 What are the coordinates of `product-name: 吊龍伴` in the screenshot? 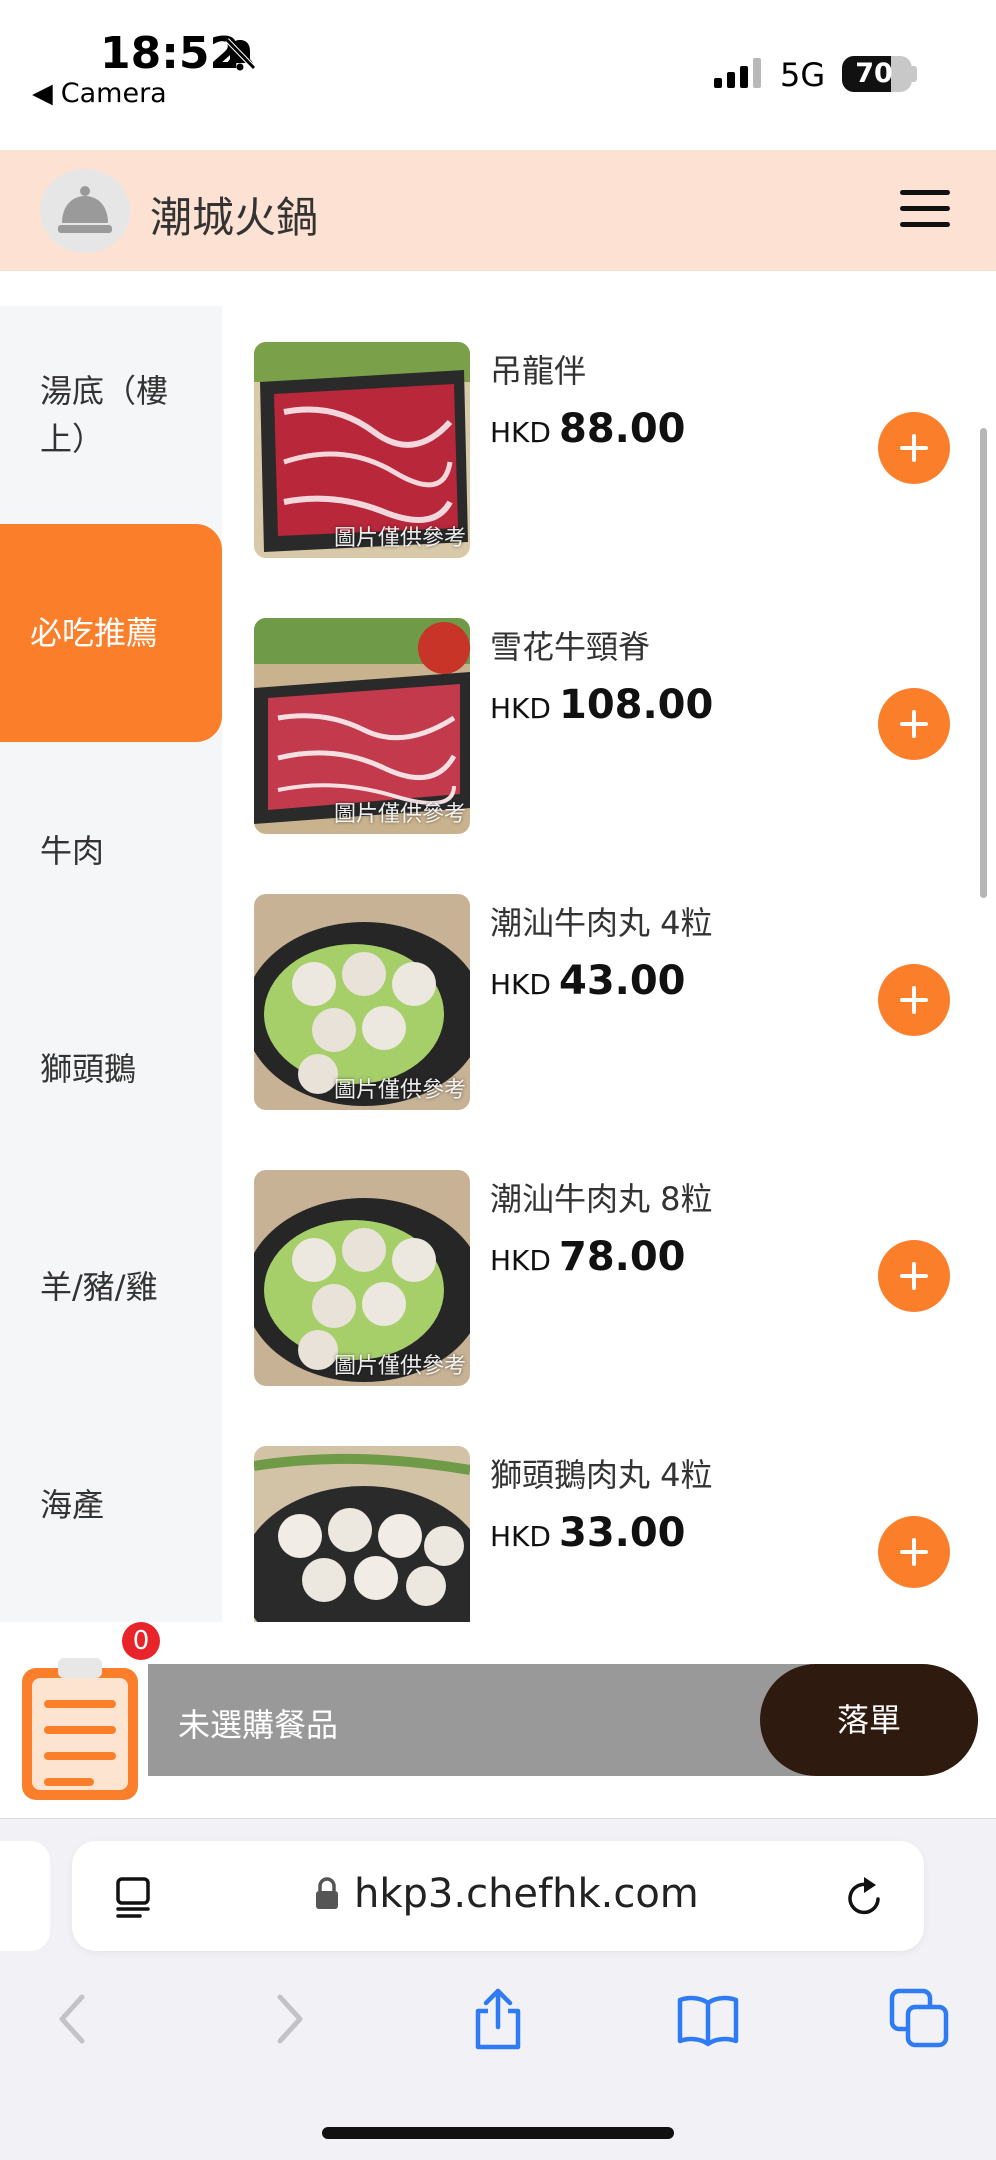 It's located at (538, 371).